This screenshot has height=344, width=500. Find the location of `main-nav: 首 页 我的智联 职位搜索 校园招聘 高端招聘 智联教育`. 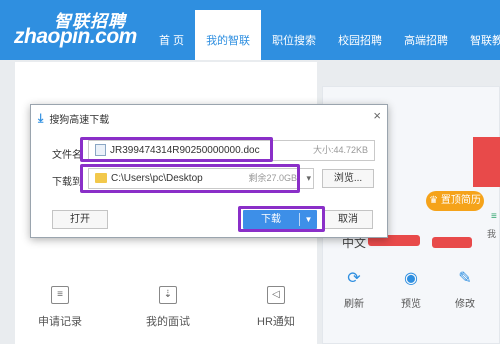

main-nav: 首 页 我的智联 职位搜索 校园招聘 高端招聘 智联教育 is located at coordinates (324, 35).